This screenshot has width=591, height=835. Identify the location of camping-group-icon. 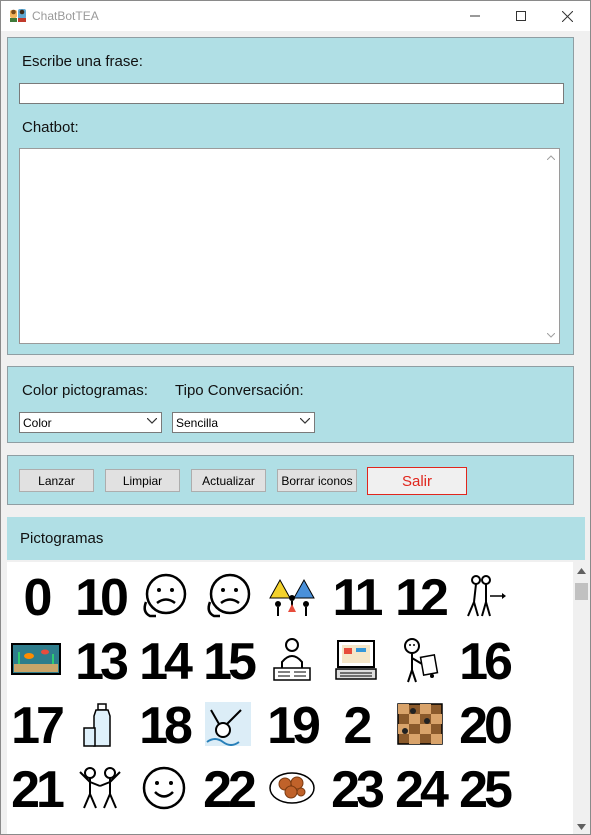
(292, 598).